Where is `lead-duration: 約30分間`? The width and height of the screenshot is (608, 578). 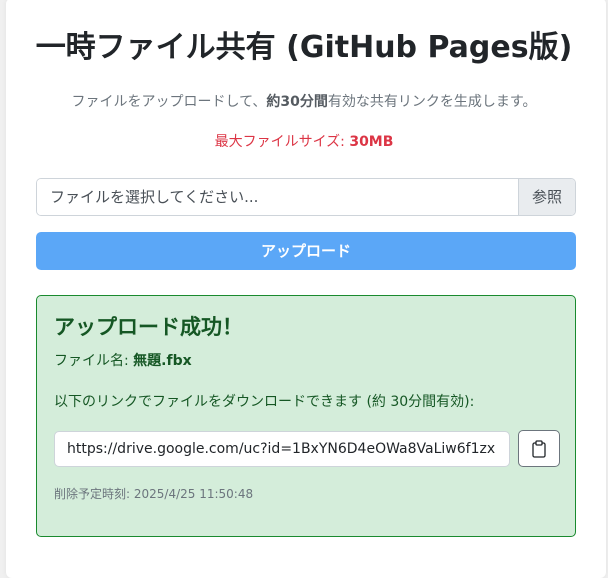 lead-duration: 約30分間 is located at coordinates (297, 102).